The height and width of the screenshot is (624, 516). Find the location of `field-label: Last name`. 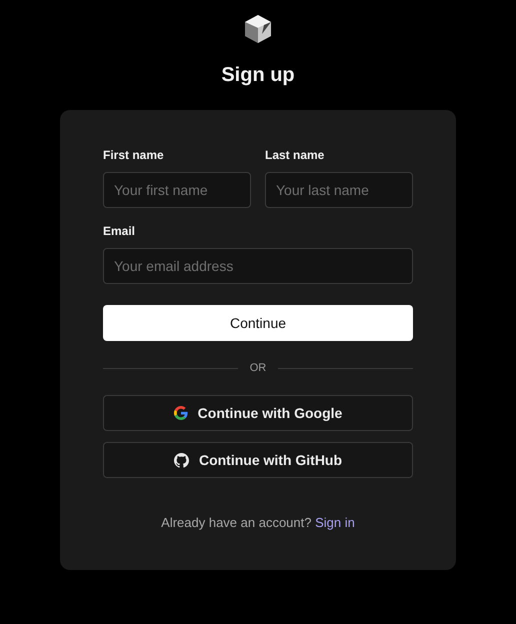

field-label: Last name is located at coordinates (295, 155).